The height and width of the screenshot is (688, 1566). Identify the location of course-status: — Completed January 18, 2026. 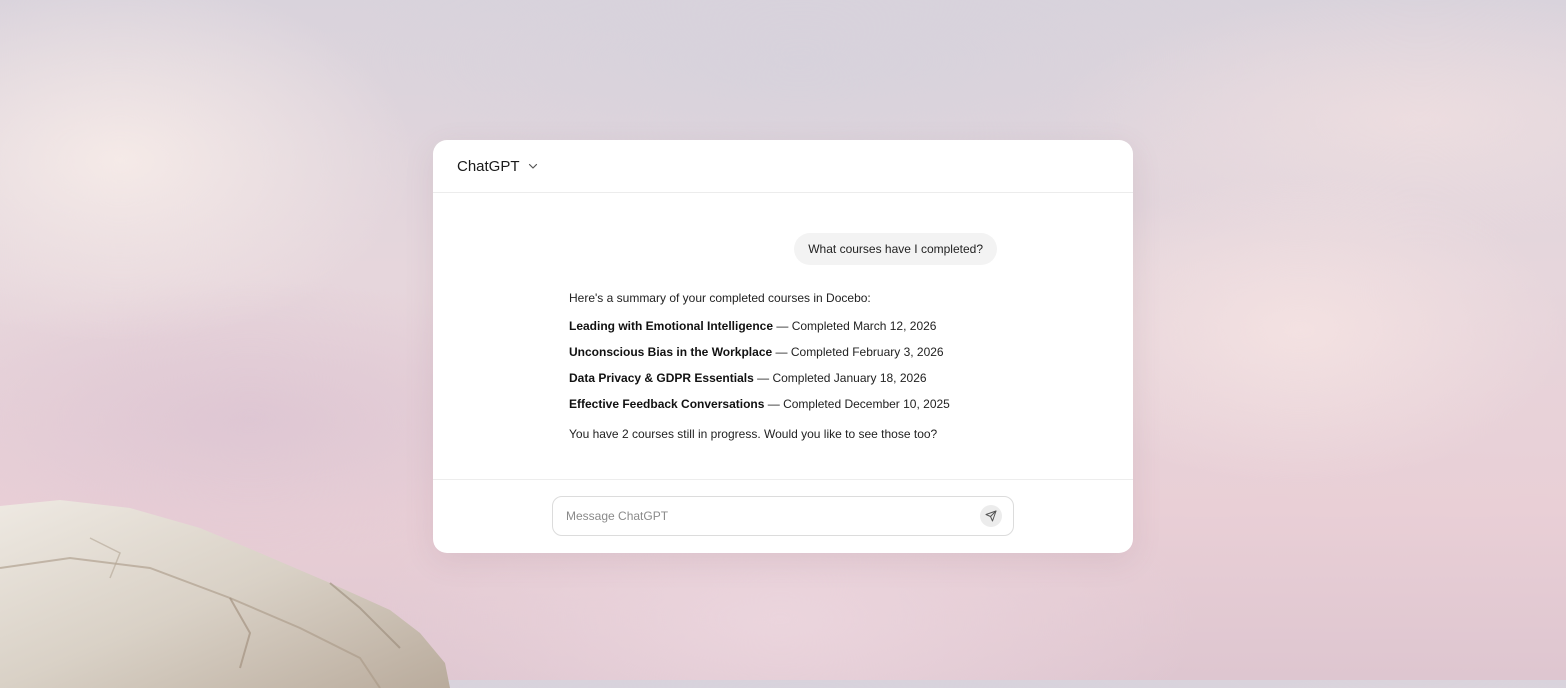
(842, 378).